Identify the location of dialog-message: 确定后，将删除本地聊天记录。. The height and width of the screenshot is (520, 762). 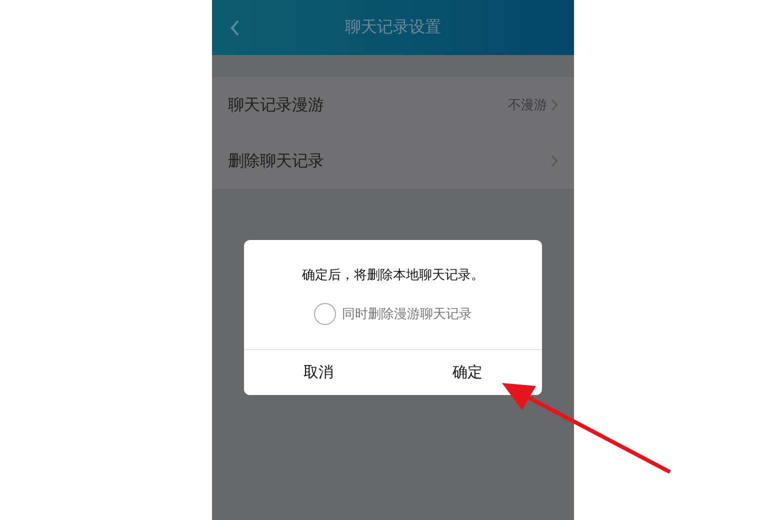
(393, 275).